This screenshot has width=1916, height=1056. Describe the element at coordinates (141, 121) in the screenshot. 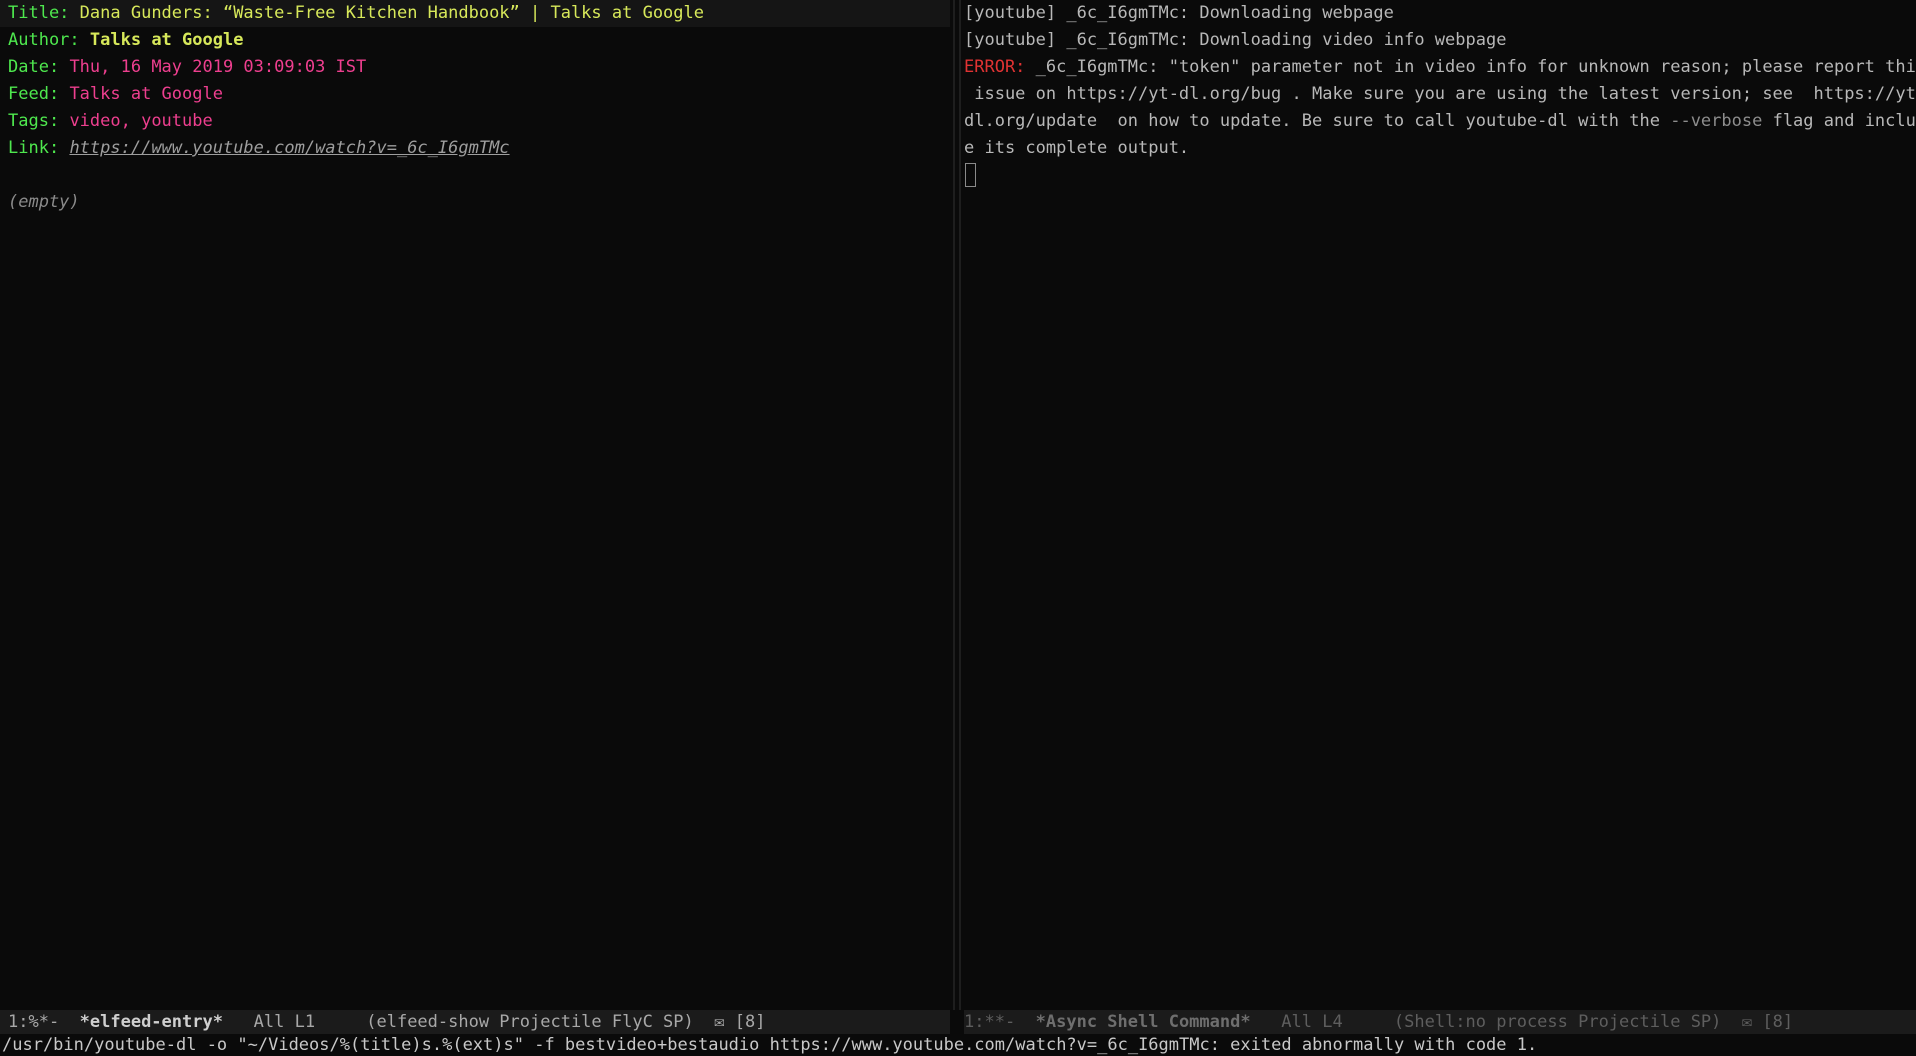

I see `entry-tags: video, youtube` at that location.